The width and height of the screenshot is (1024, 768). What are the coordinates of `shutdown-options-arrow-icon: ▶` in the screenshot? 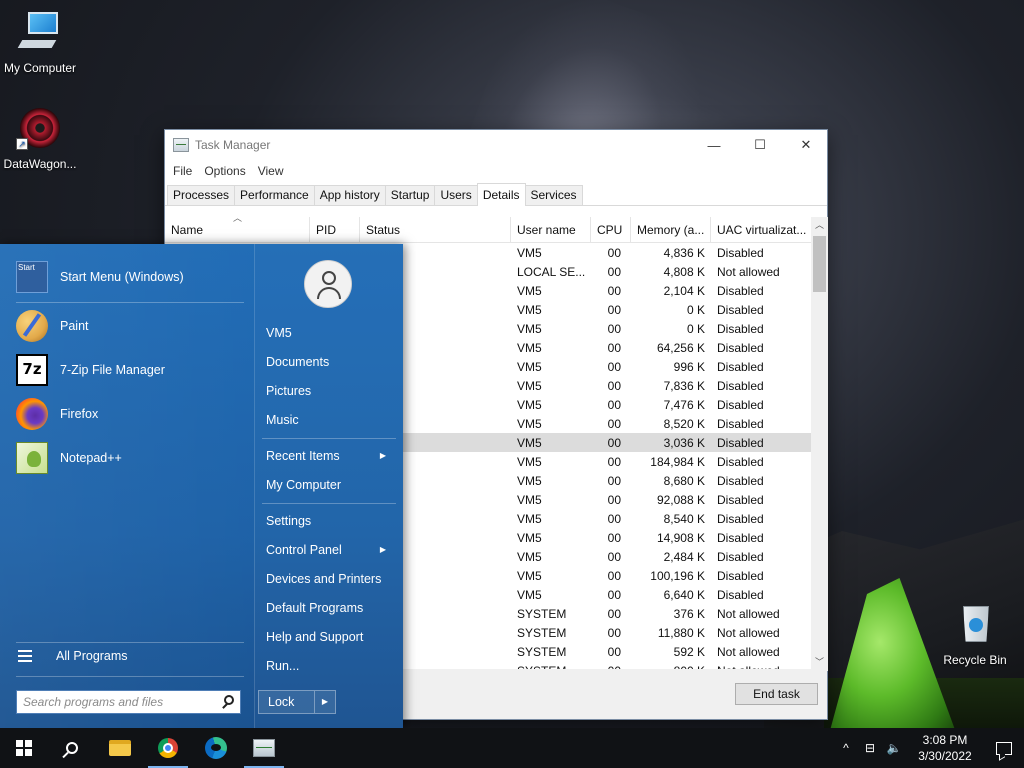 It's located at (325, 702).